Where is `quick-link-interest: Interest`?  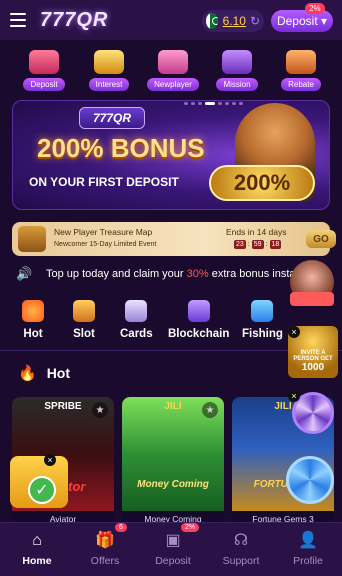 quick-link-interest: Interest is located at coordinates (109, 71).